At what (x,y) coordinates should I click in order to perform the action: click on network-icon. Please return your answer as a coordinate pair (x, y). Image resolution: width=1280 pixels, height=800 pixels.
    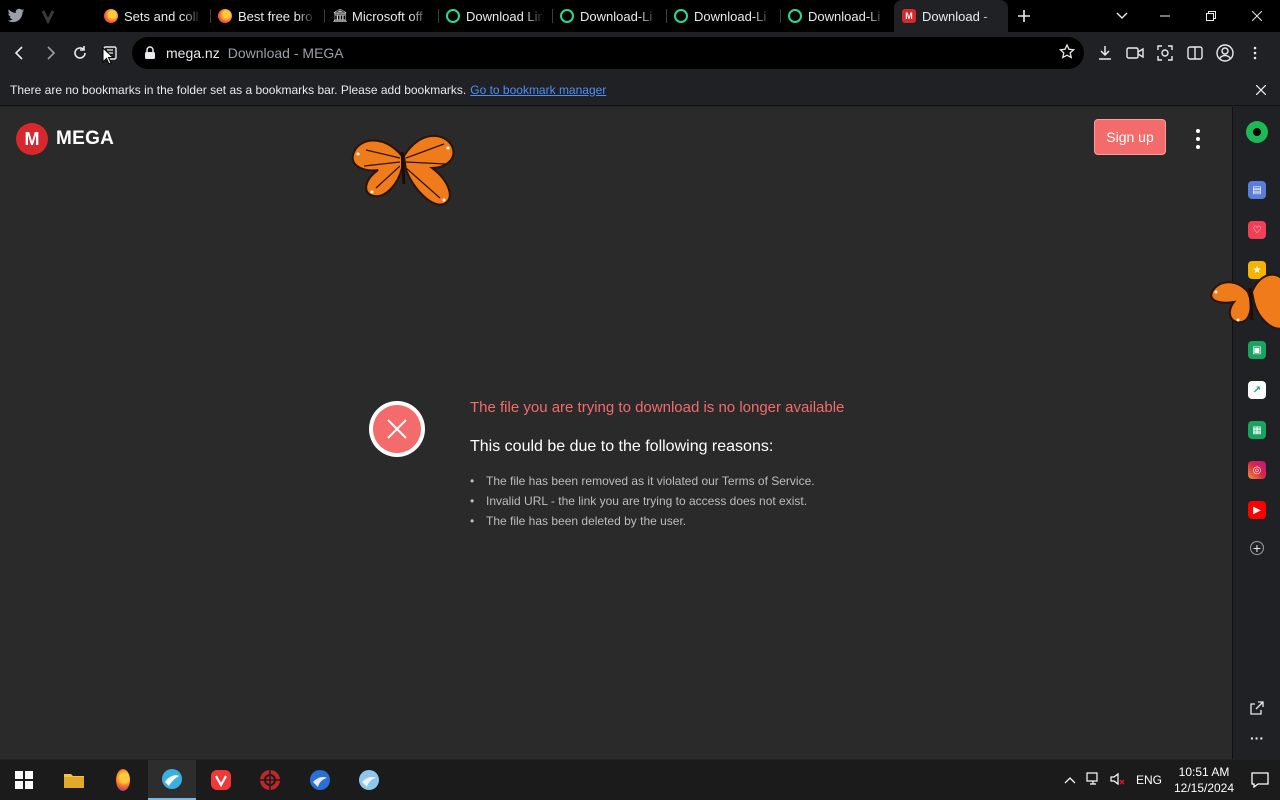
    Looking at the image, I should click on (1094, 780).